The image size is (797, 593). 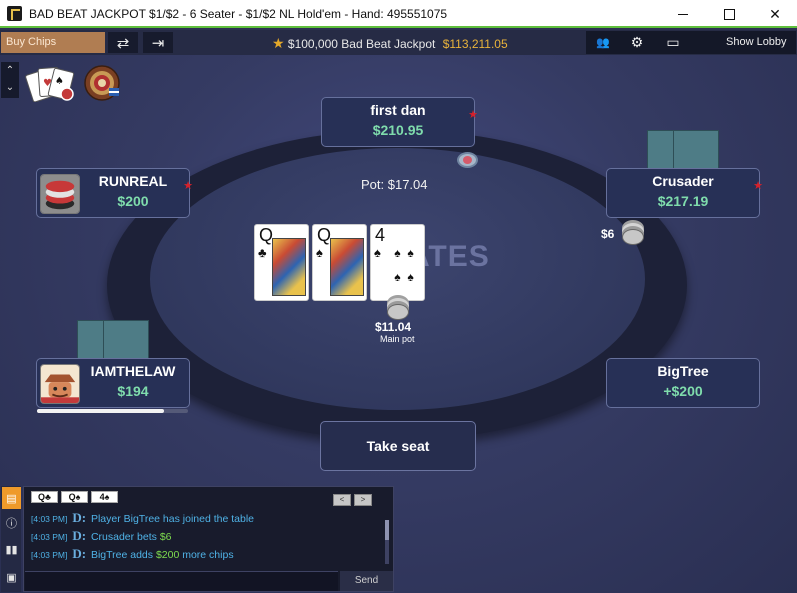 What do you see at coordinates (683, 371) in the screenshot?
I see `player-name: BigTree` at bounding box center [683, 371].